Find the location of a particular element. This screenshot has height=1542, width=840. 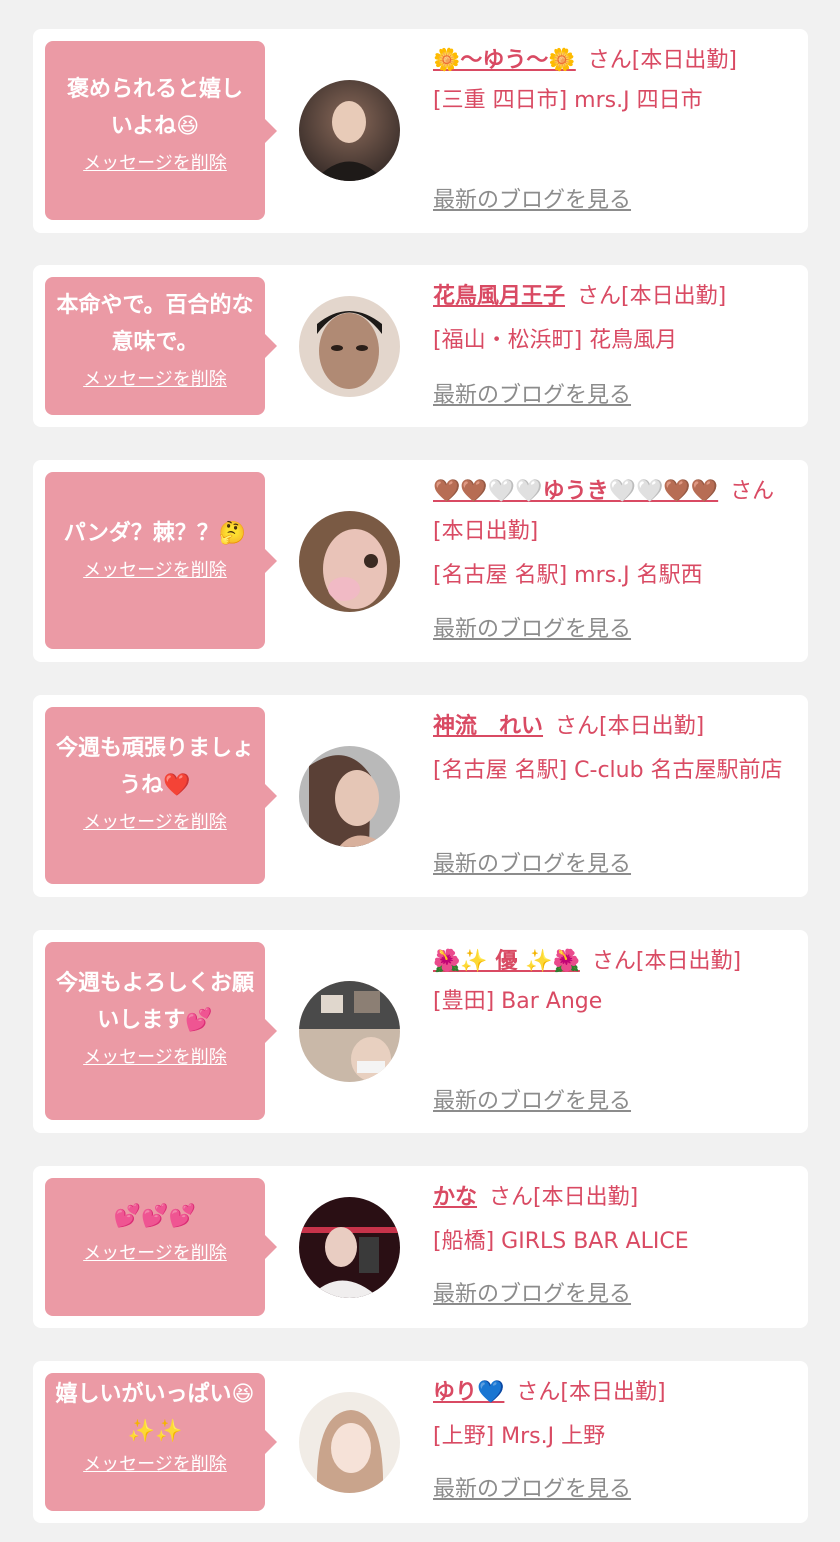

message-bubble: パンダ？棘？？🤔 メッセージを削除 is located at coordinates (161, 560).